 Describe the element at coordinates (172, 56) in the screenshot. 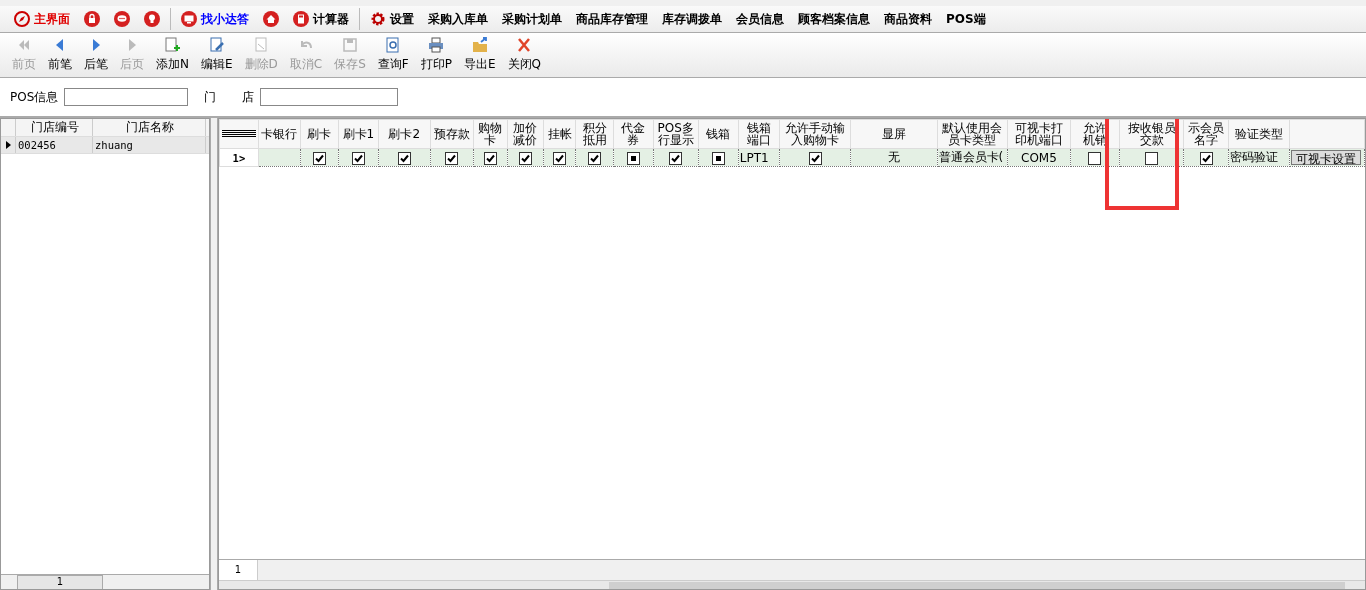

I see `toolbar-button: 添加N` at that location.